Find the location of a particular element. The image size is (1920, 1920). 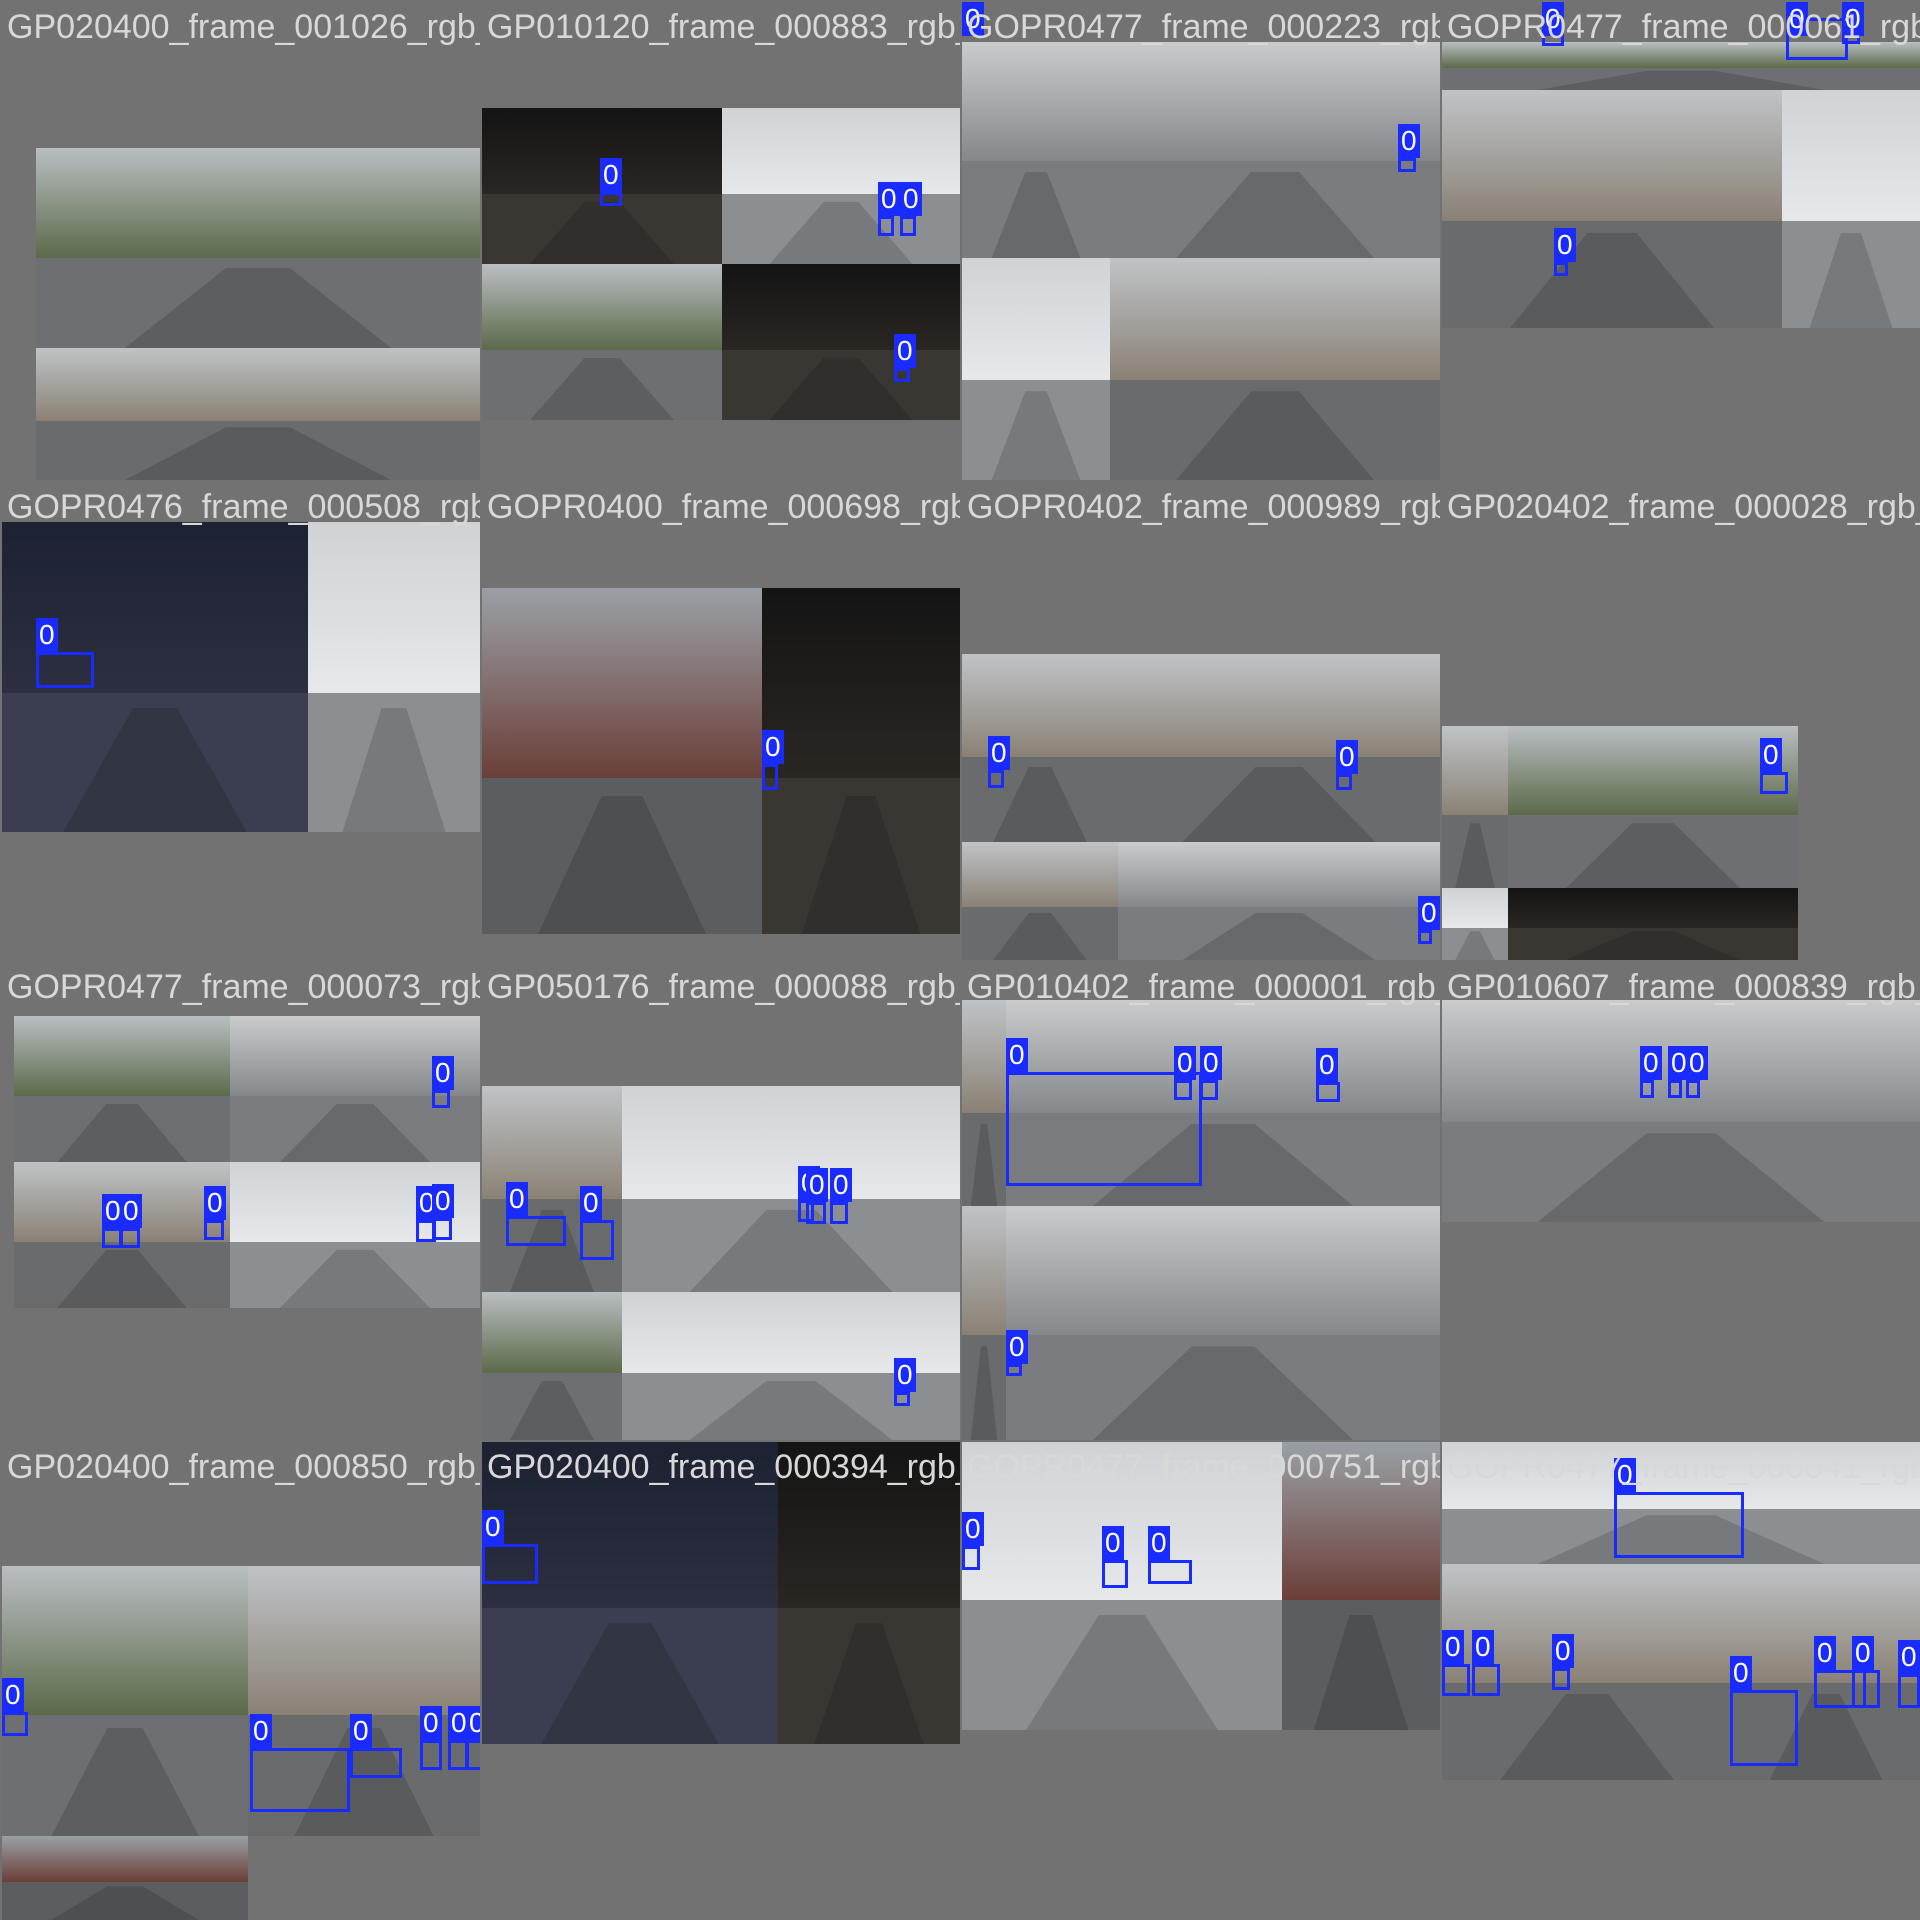

cell-filename-label: GOPR0402_frame_000989_rgb_anon.png is located at coordinates (1203, 507).